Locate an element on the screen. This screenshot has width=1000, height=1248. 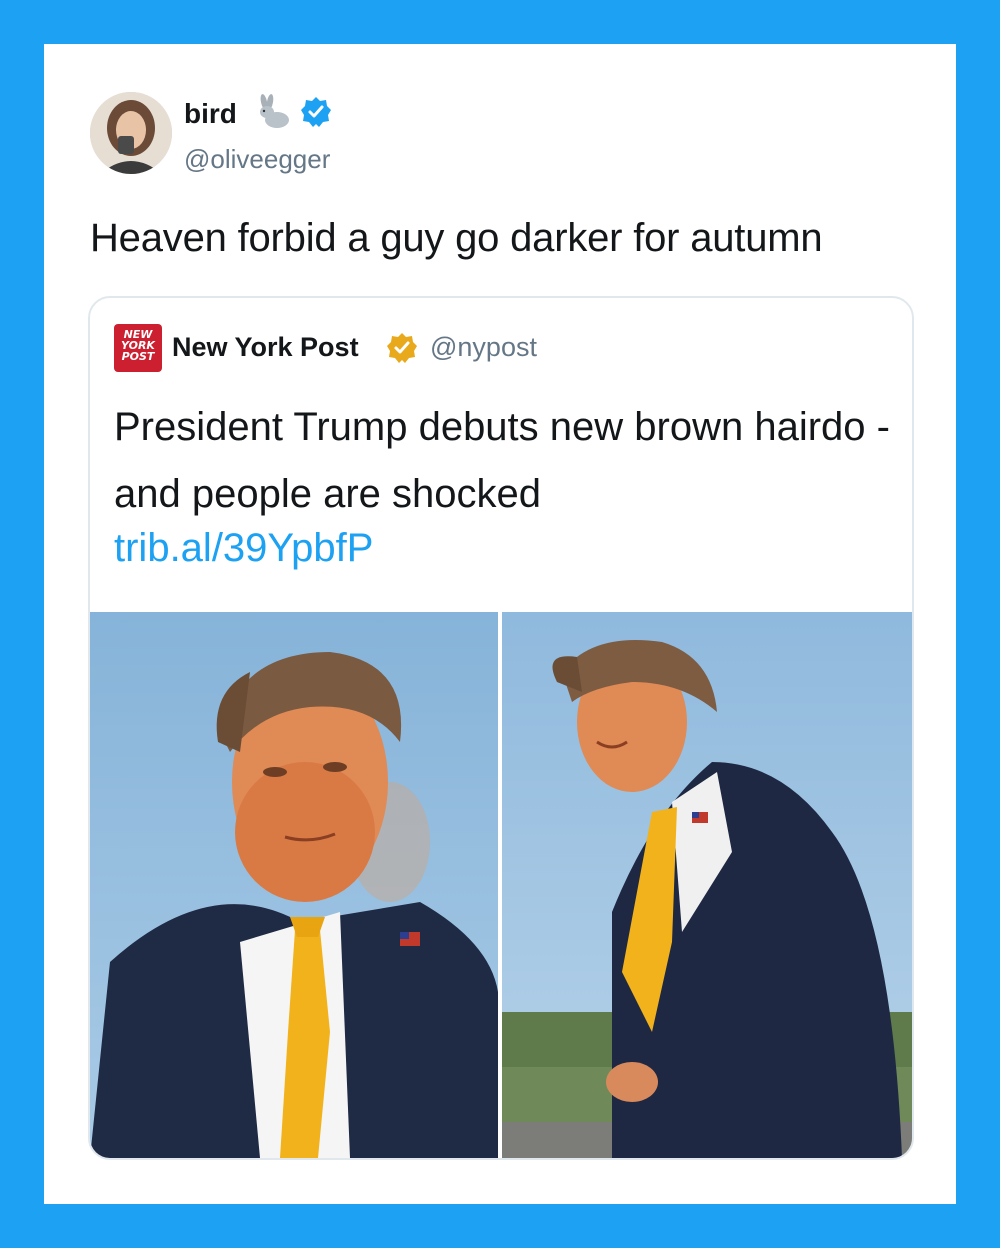
quoted-tweet-link: trib.al/39YpbfP is located at coordinates (243, 548).